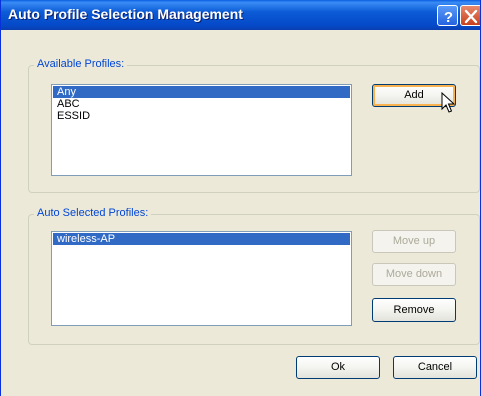 This screenshot has width=481, height=396. I want to click on list-item: ESSID, so click(201, 116).